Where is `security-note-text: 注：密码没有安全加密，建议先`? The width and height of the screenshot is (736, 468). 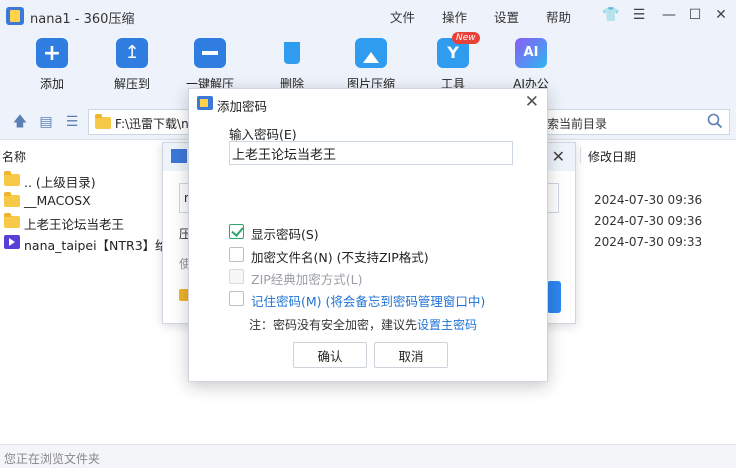
security-note-text: 注：密码没有安全加密，建议先 is located at coordinates (333, 325).